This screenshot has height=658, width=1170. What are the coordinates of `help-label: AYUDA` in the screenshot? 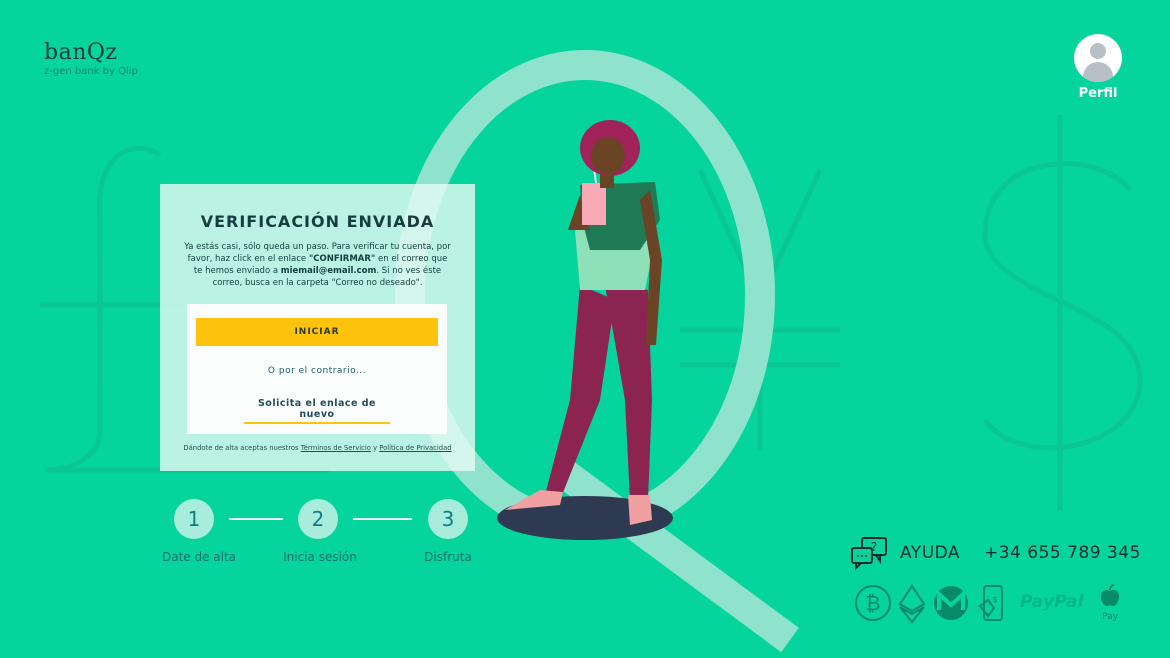 It's located at (930, 553).